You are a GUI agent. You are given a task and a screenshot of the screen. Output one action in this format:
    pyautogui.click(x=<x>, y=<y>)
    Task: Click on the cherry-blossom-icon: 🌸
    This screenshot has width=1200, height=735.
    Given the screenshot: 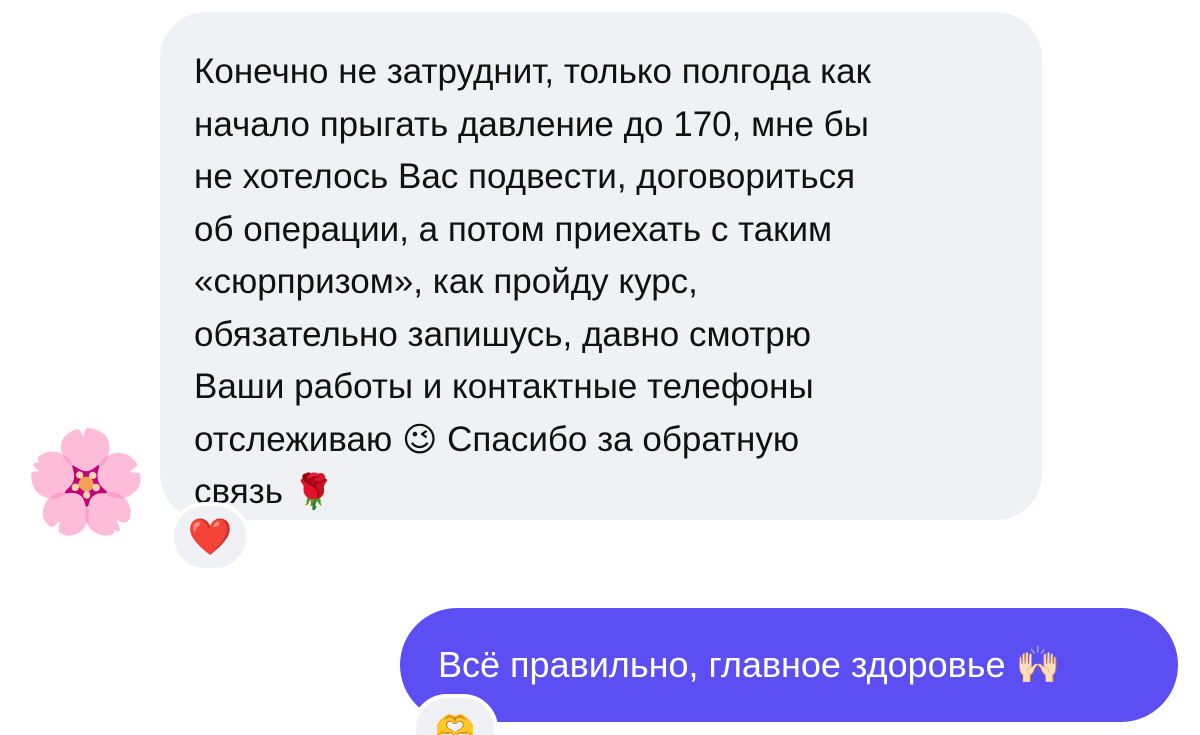 What is the action you would take?
    pyautogui.click(x=86, y=482)
    